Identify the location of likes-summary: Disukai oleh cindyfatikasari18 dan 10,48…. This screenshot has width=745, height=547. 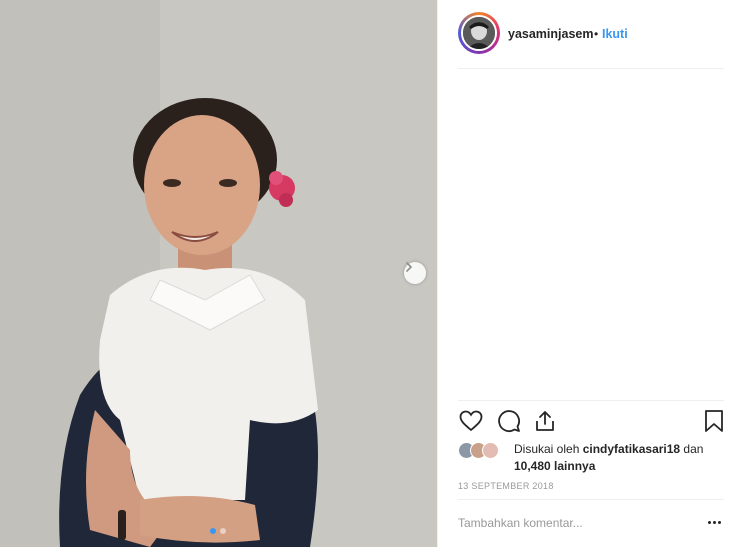
(593, 457).